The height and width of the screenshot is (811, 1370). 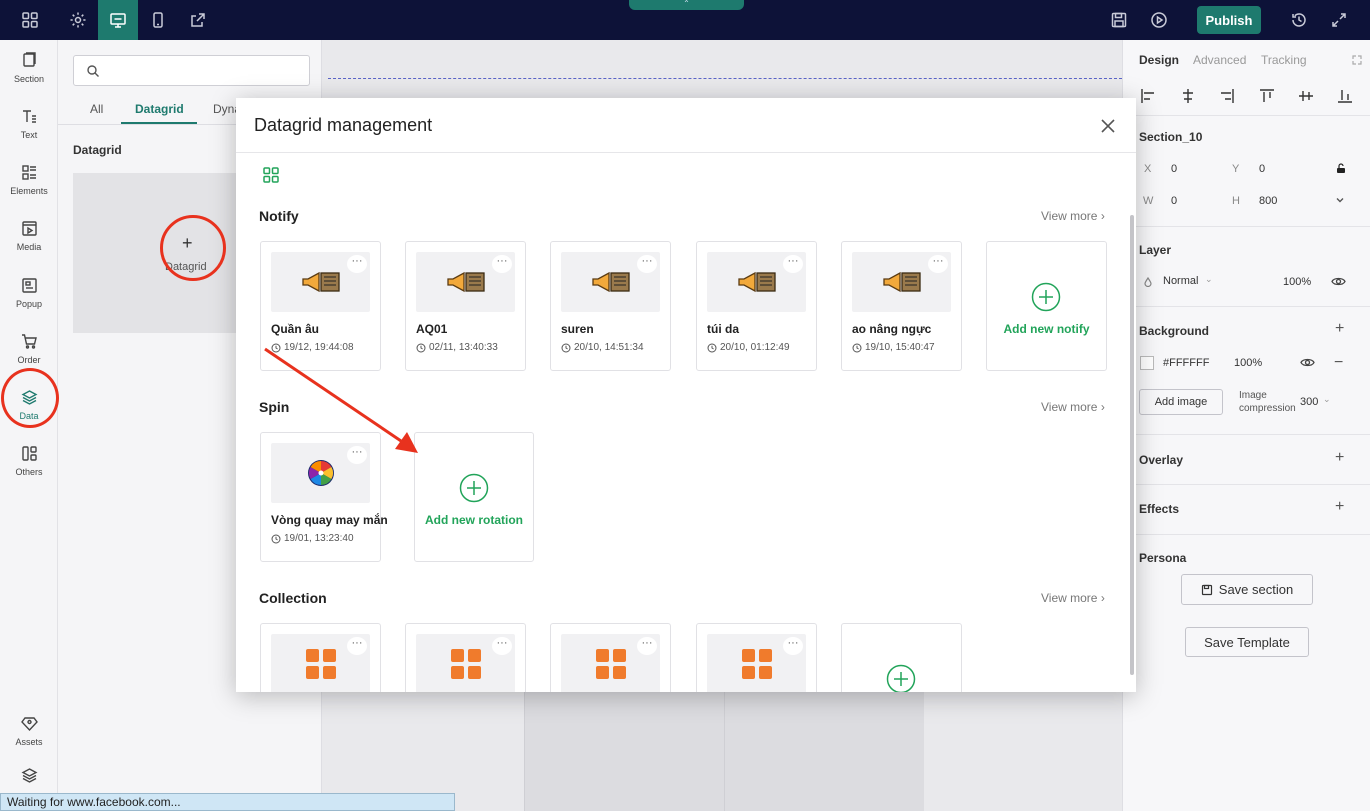 What do you see at coordinates (1345, 96) in the screenshot?
I see `align-bottom-icon` at bounding box center [1345, 96].